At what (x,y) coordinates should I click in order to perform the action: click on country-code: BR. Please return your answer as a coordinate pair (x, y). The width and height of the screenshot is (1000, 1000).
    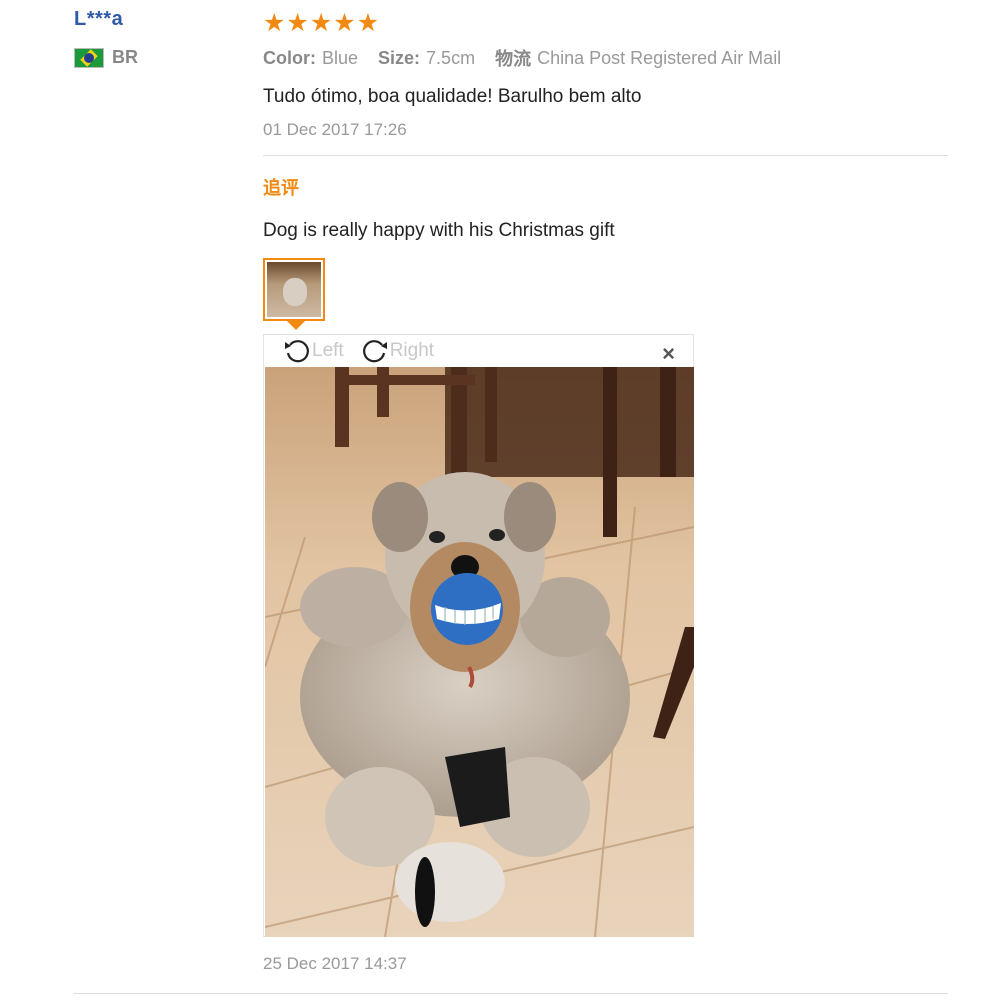
    Looking at the image, I should click on (125, 57).